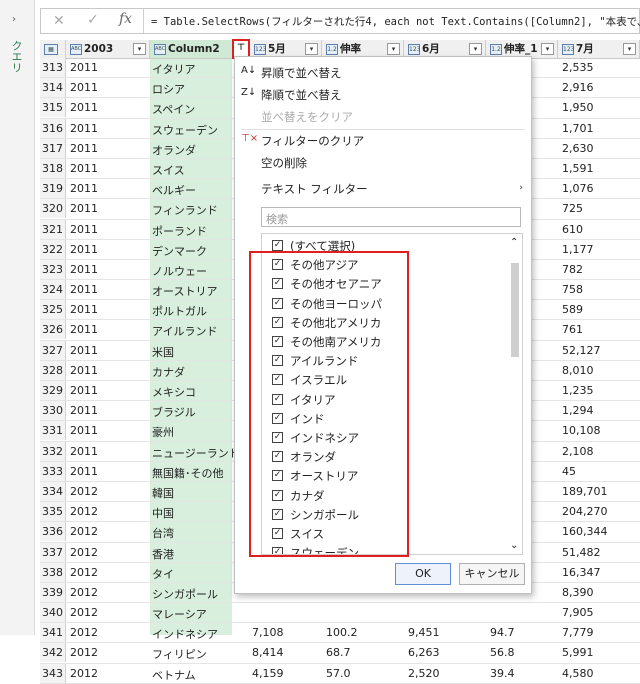 This screenshot has height=684, width=640. What do you see at coordinates (192, 473) in the screenshot?
I see `country-cell: 無国籍･その他` at bounding box center [192, 473].